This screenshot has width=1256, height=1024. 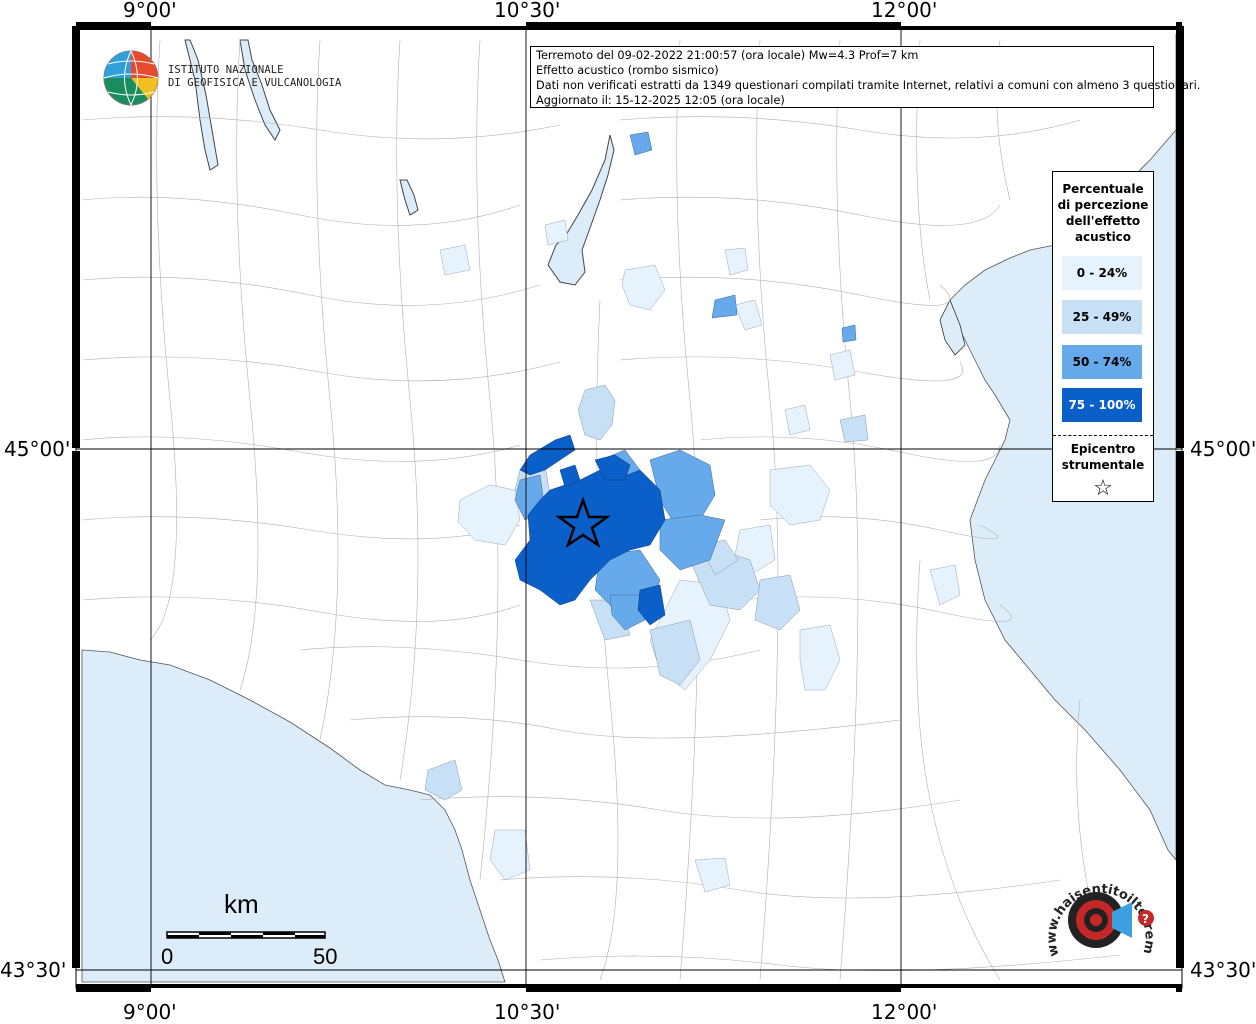 I want to click on legend-title-line: Percentuale, so click(x=1103, y=189).